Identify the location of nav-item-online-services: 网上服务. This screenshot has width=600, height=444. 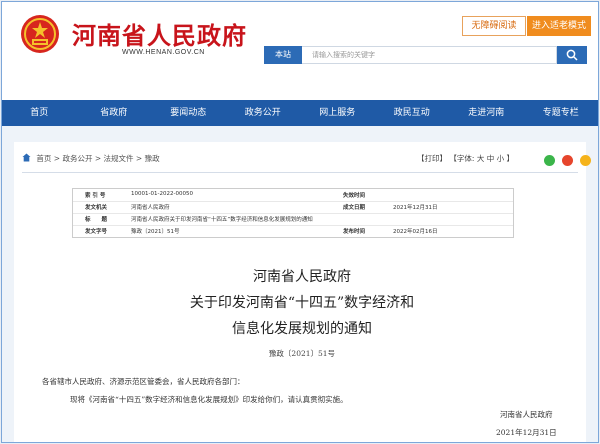
(337, 113).